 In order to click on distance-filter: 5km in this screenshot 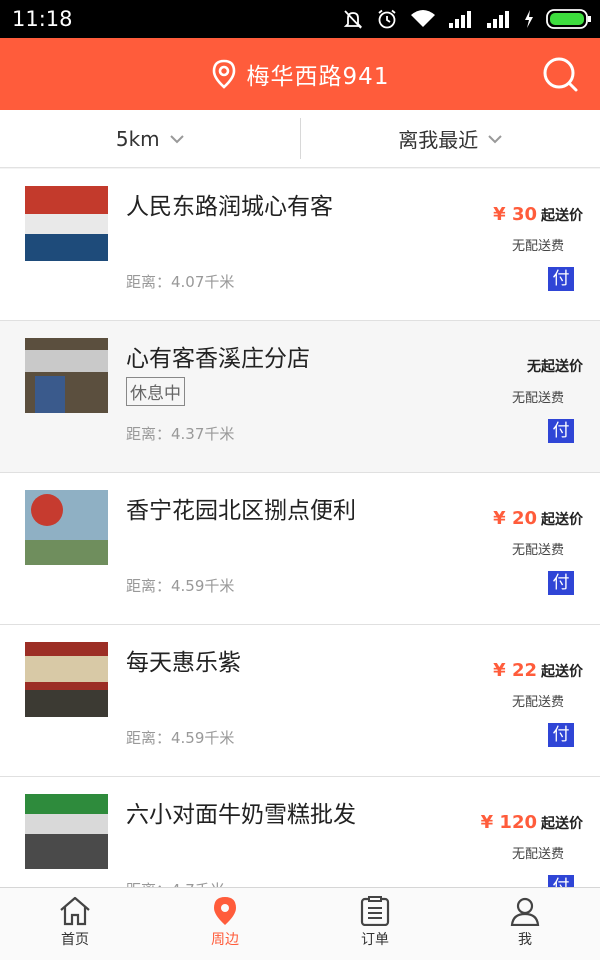, I will do `click(150, 138)`.